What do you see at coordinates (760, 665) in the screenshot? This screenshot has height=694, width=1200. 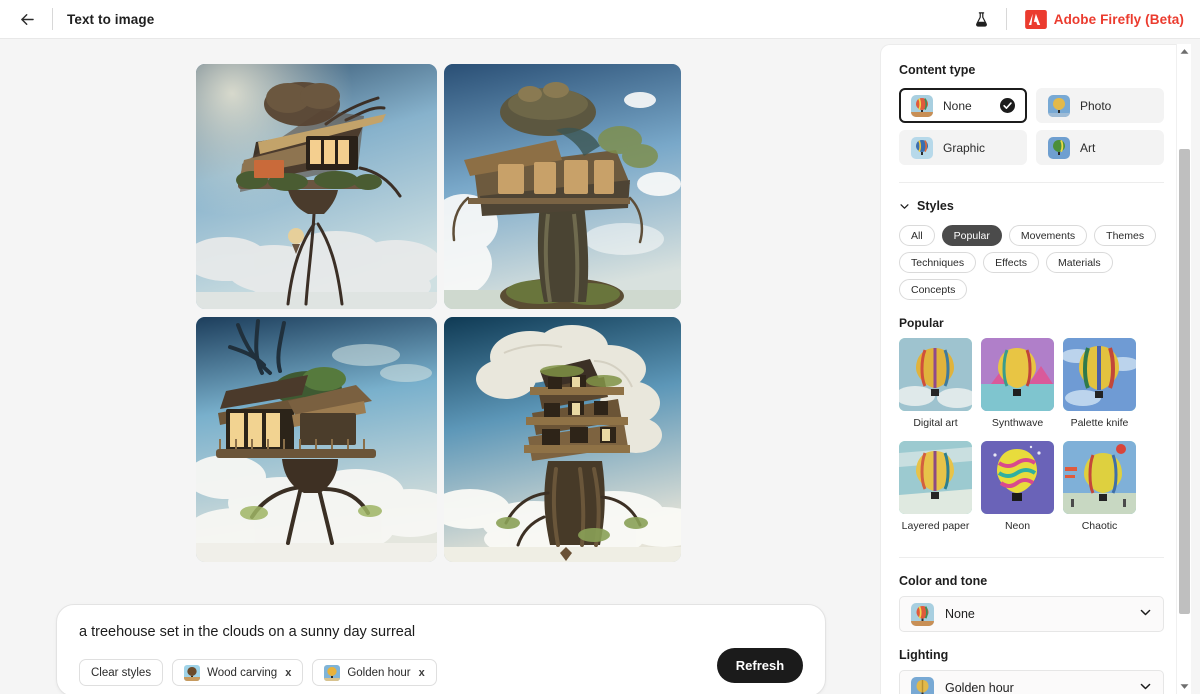 I see `refresh-button: Refresh` at bounding box center [760, 665].